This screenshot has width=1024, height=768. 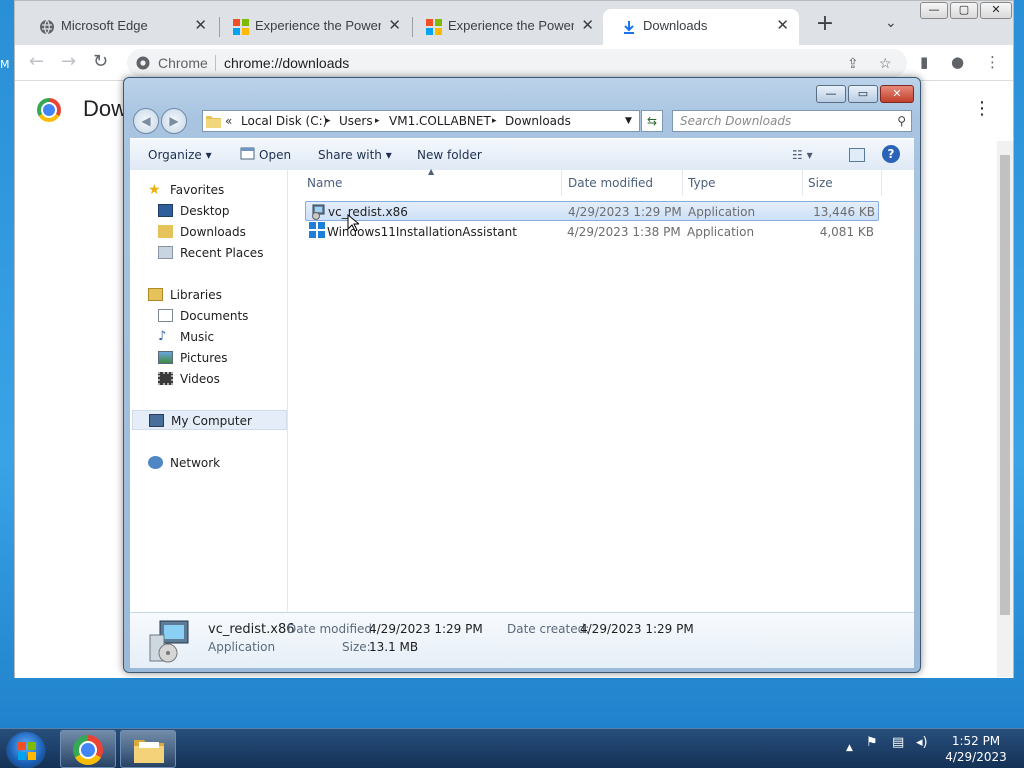 I want to click on chrome-menu-icon: ⋮, so click(x=992, y=62).